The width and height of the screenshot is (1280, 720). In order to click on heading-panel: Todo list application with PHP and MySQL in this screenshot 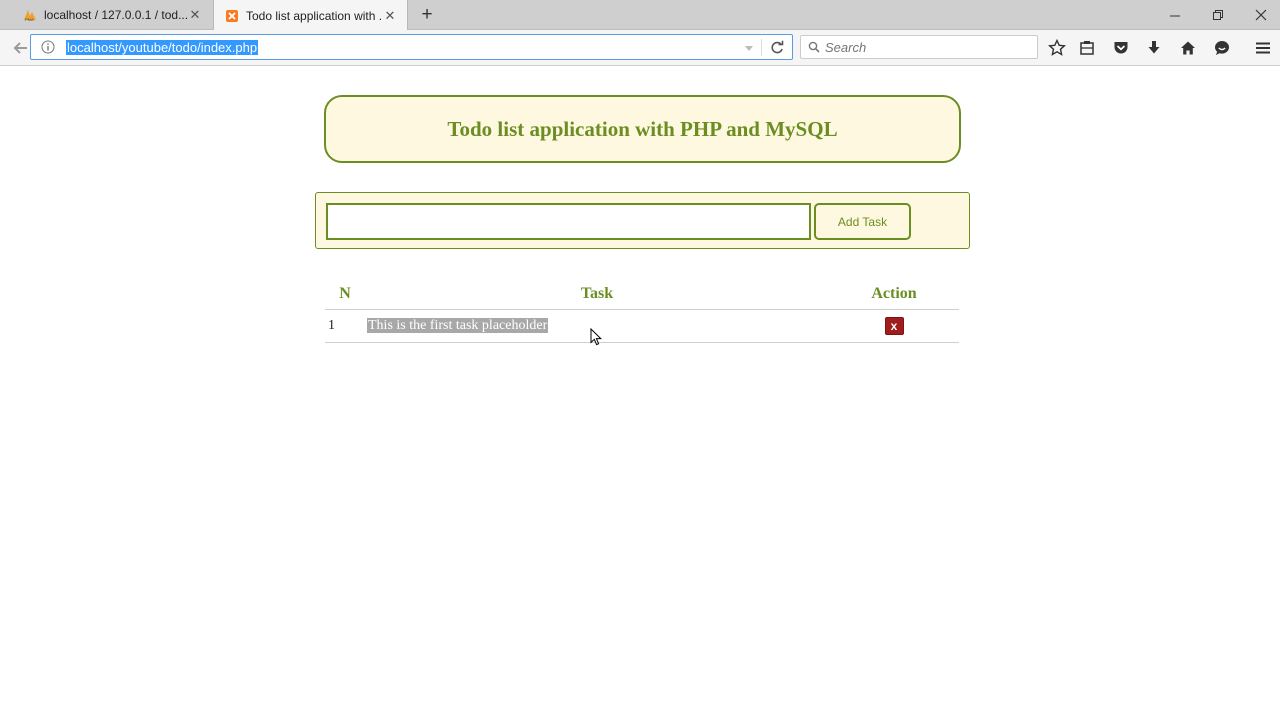, I will do `click(642, 129)`.